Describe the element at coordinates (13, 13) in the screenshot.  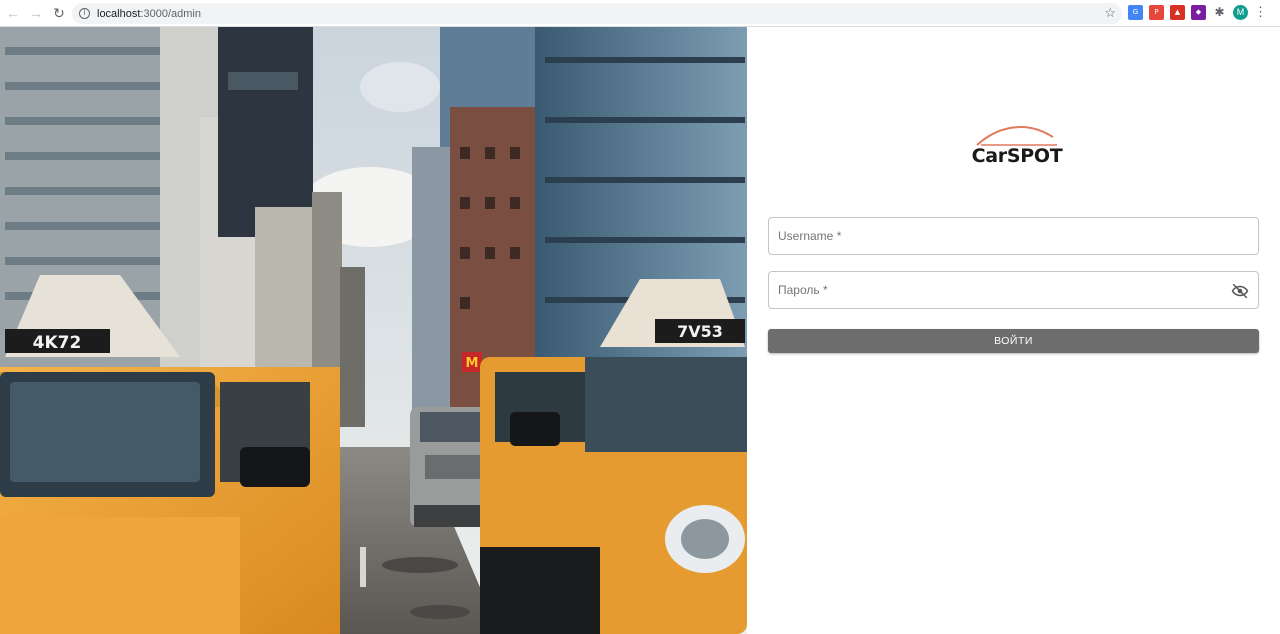
I see `back-arrow-icon: ←` at that location.